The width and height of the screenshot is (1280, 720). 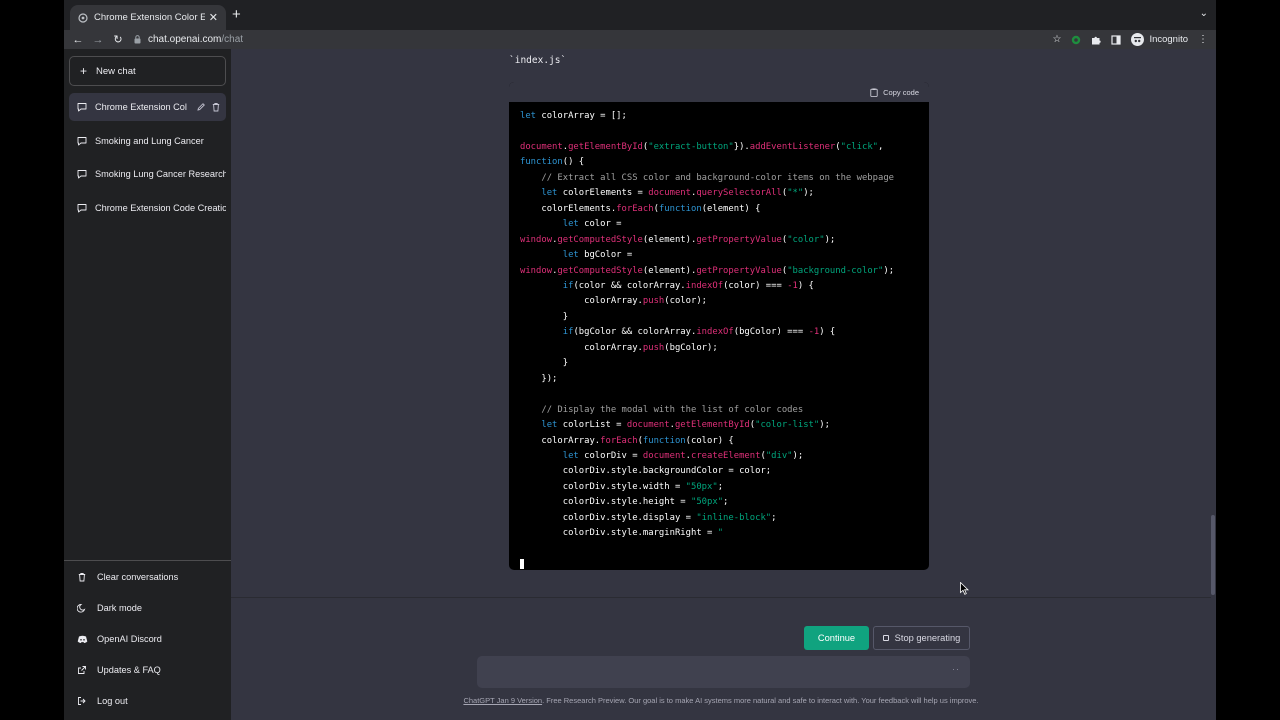 I want to click on code-token: "div", so click(x=779, y=455).